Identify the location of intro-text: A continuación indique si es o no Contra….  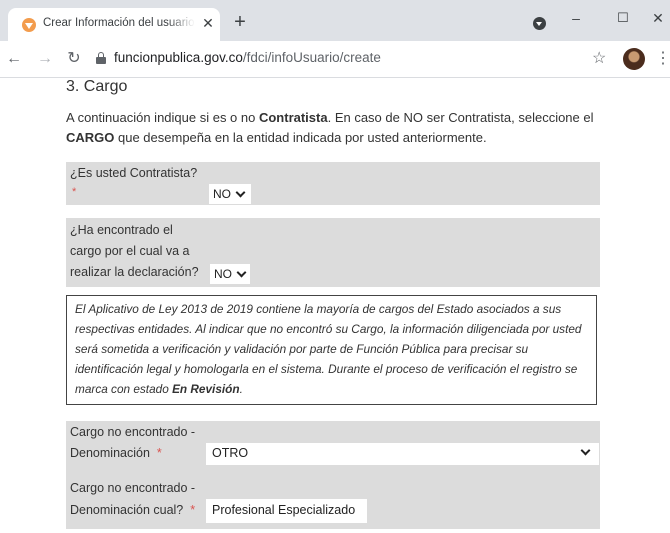
(330, 127).